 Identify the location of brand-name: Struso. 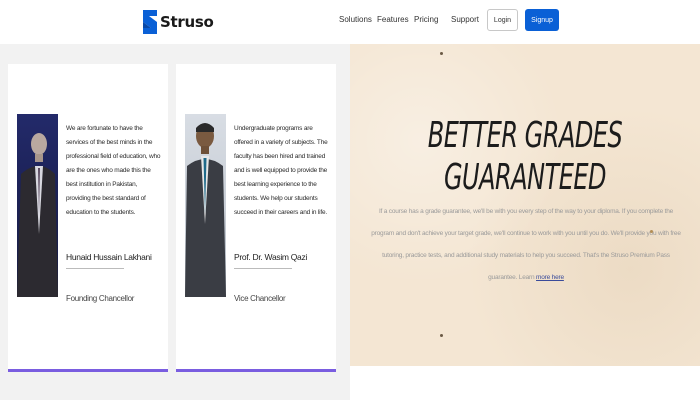
(187, 22).